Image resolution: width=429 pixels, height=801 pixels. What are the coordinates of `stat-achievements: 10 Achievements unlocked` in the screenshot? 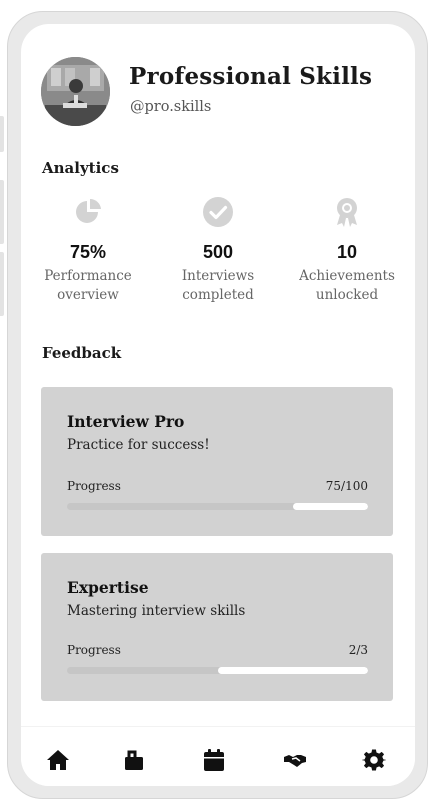 It's located at (347, 250).